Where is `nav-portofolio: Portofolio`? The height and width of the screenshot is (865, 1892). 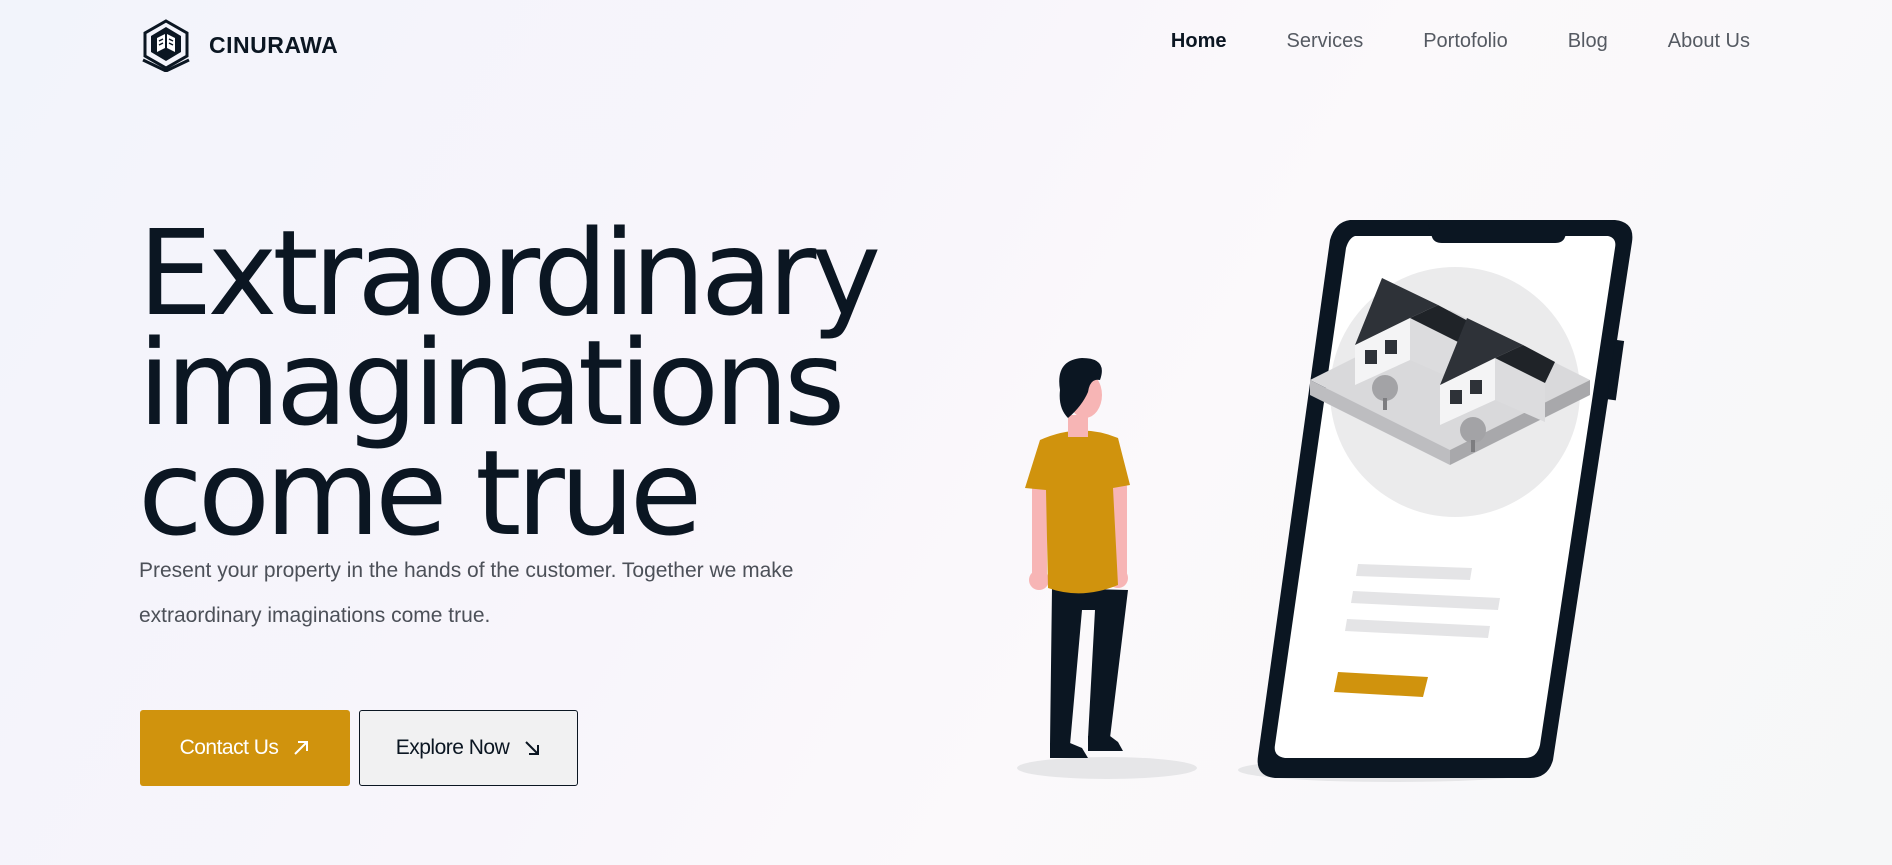 nav-portofolio: Portofolio is located at coordinates (1465, 41).